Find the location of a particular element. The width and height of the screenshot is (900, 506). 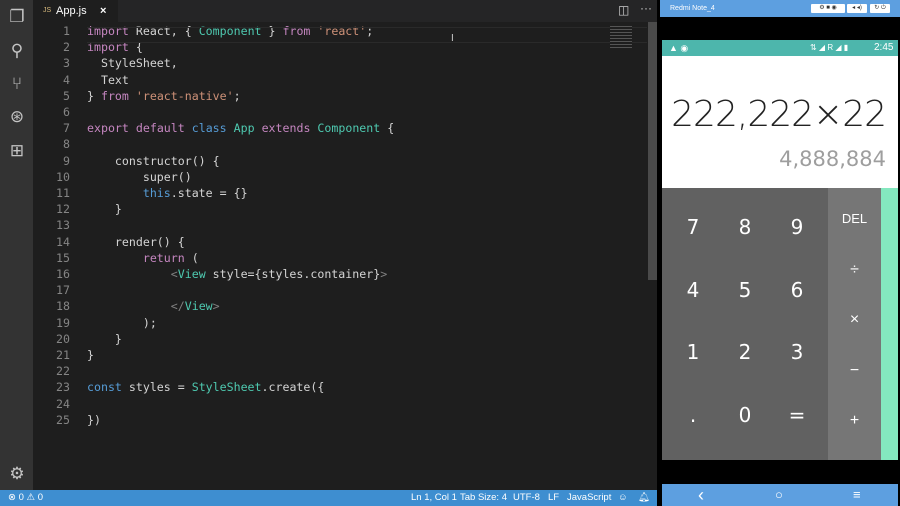

code-token: super() is located at coordinates (139, 176).